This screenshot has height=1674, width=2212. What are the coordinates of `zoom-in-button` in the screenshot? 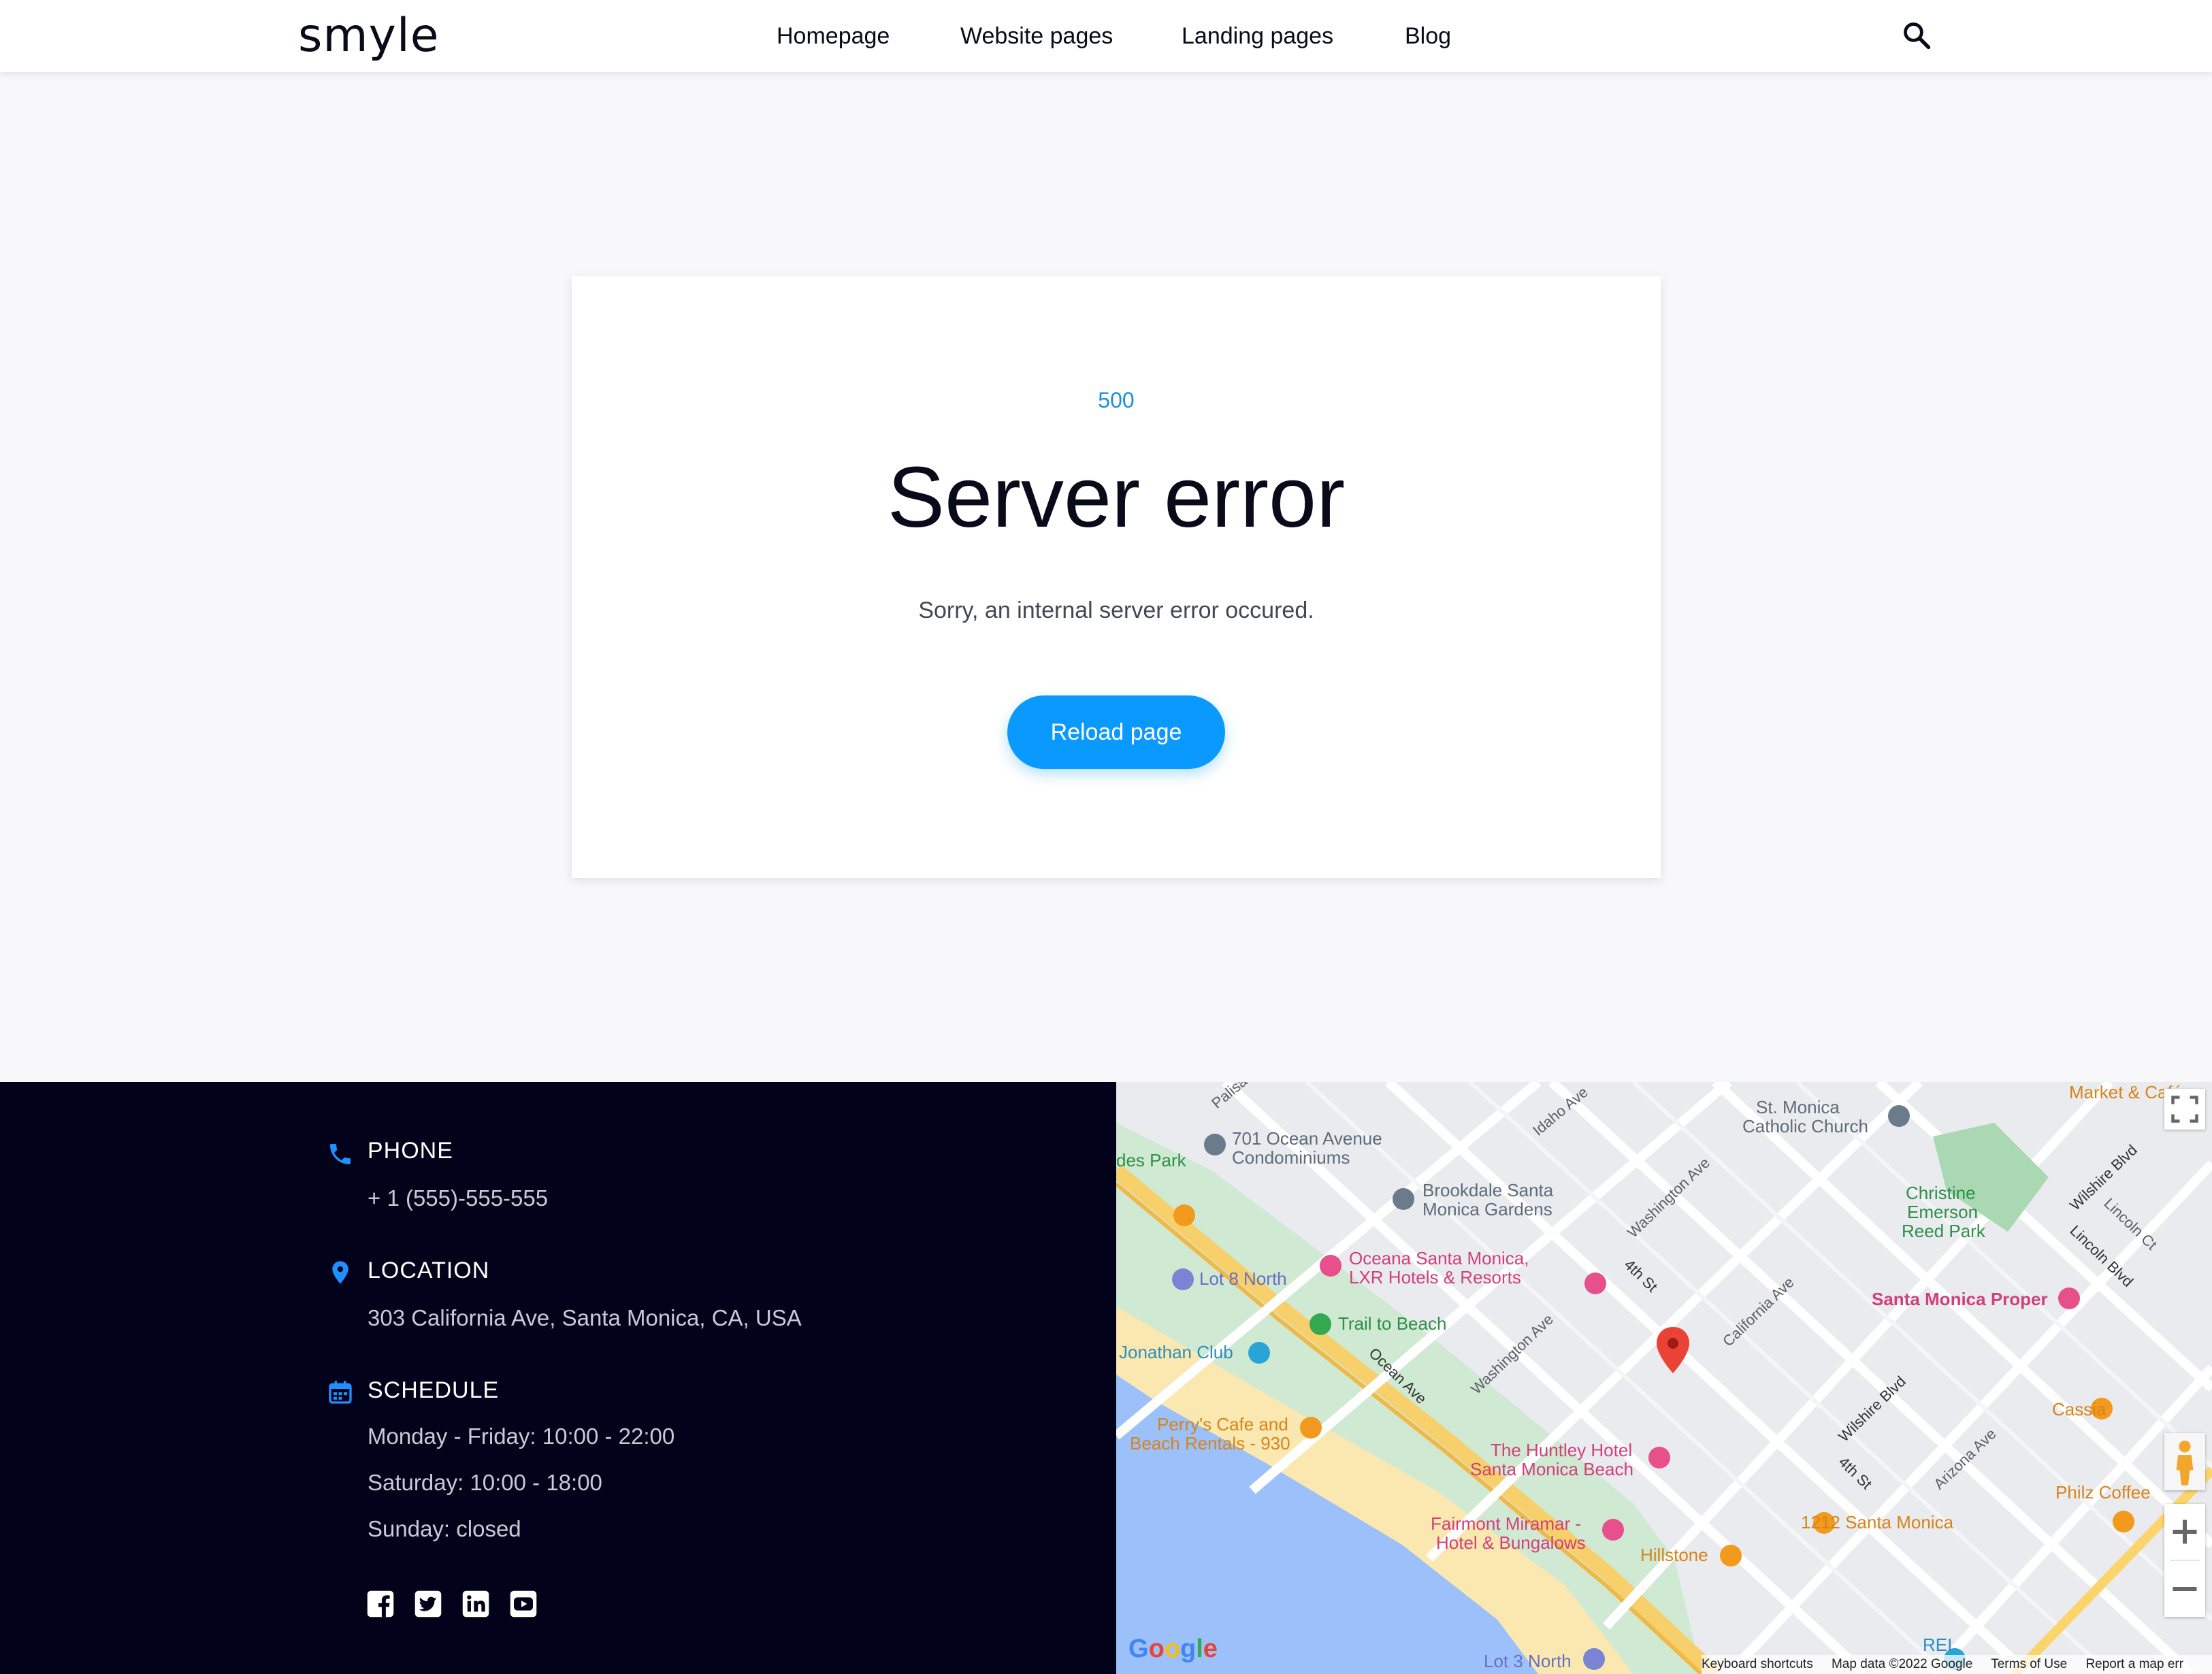 It's located at (2184, 1532).